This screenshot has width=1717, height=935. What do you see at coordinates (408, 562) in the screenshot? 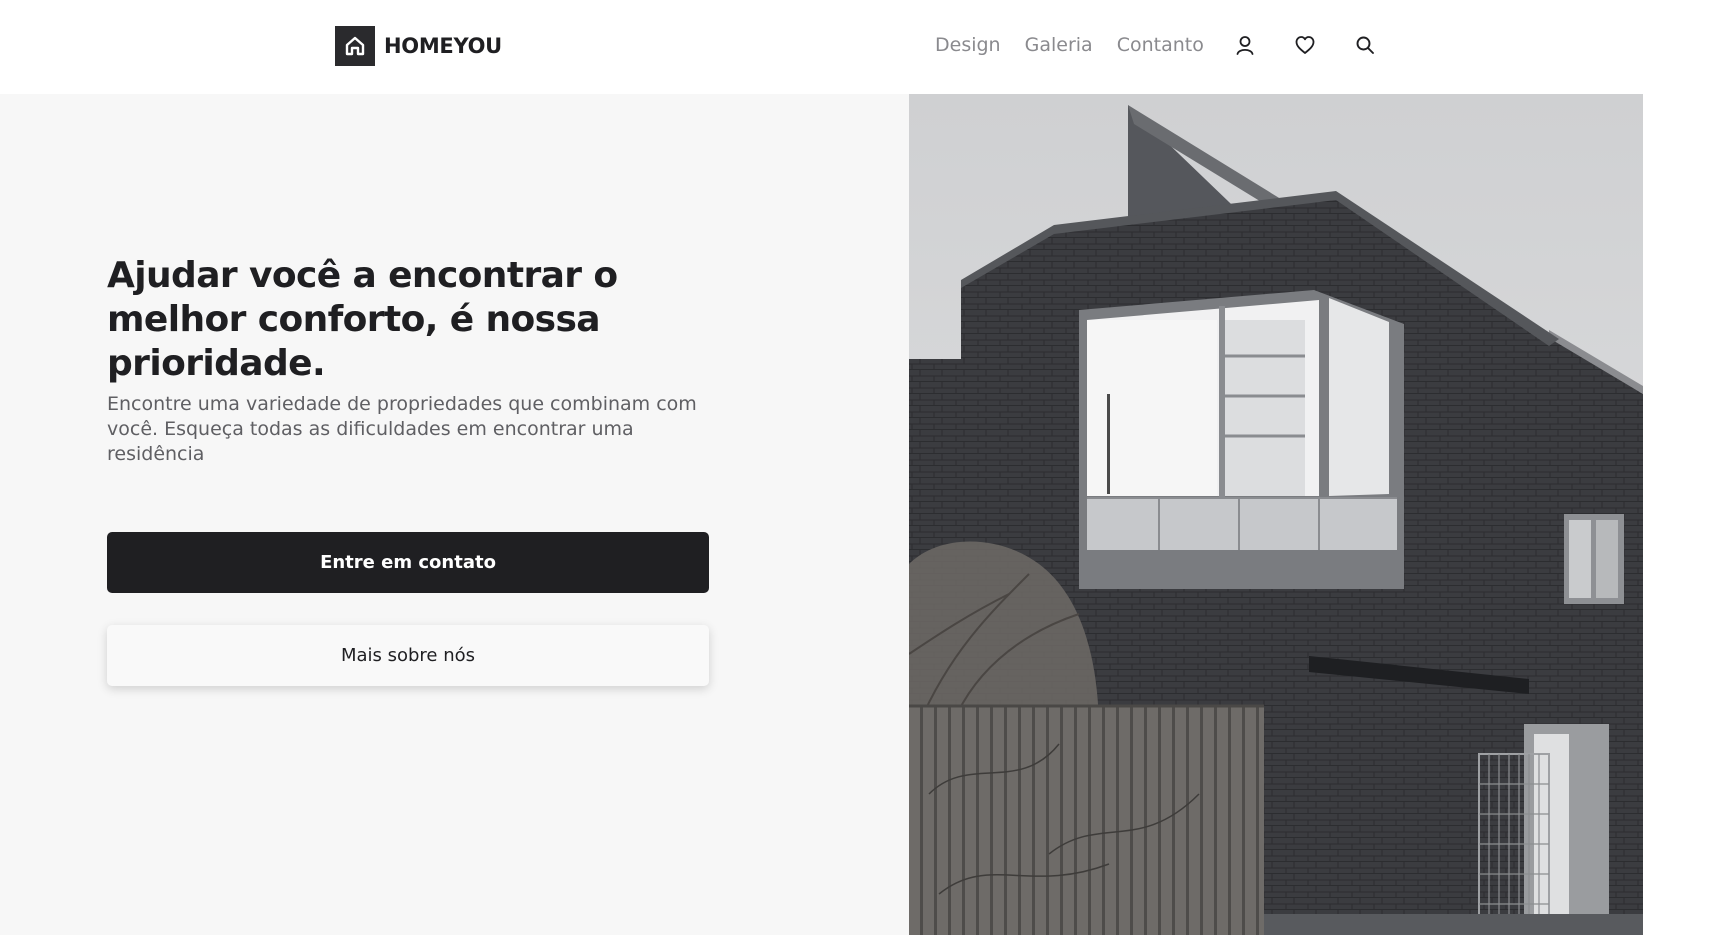
I see `contact-button: Entre em contato` at bounding box center [408, 562].